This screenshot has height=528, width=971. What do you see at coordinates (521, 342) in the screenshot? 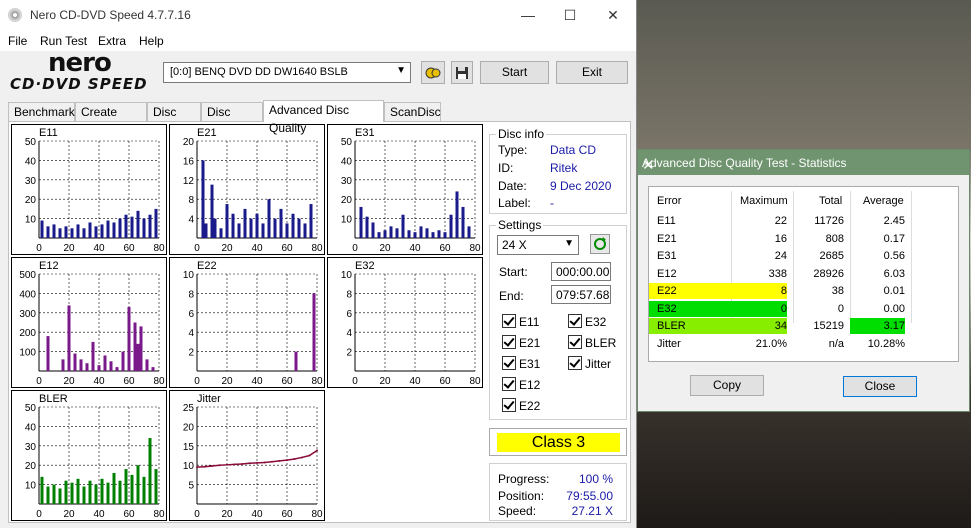
I see `checkbox-e21: E21` at bounding box center [521, 342].